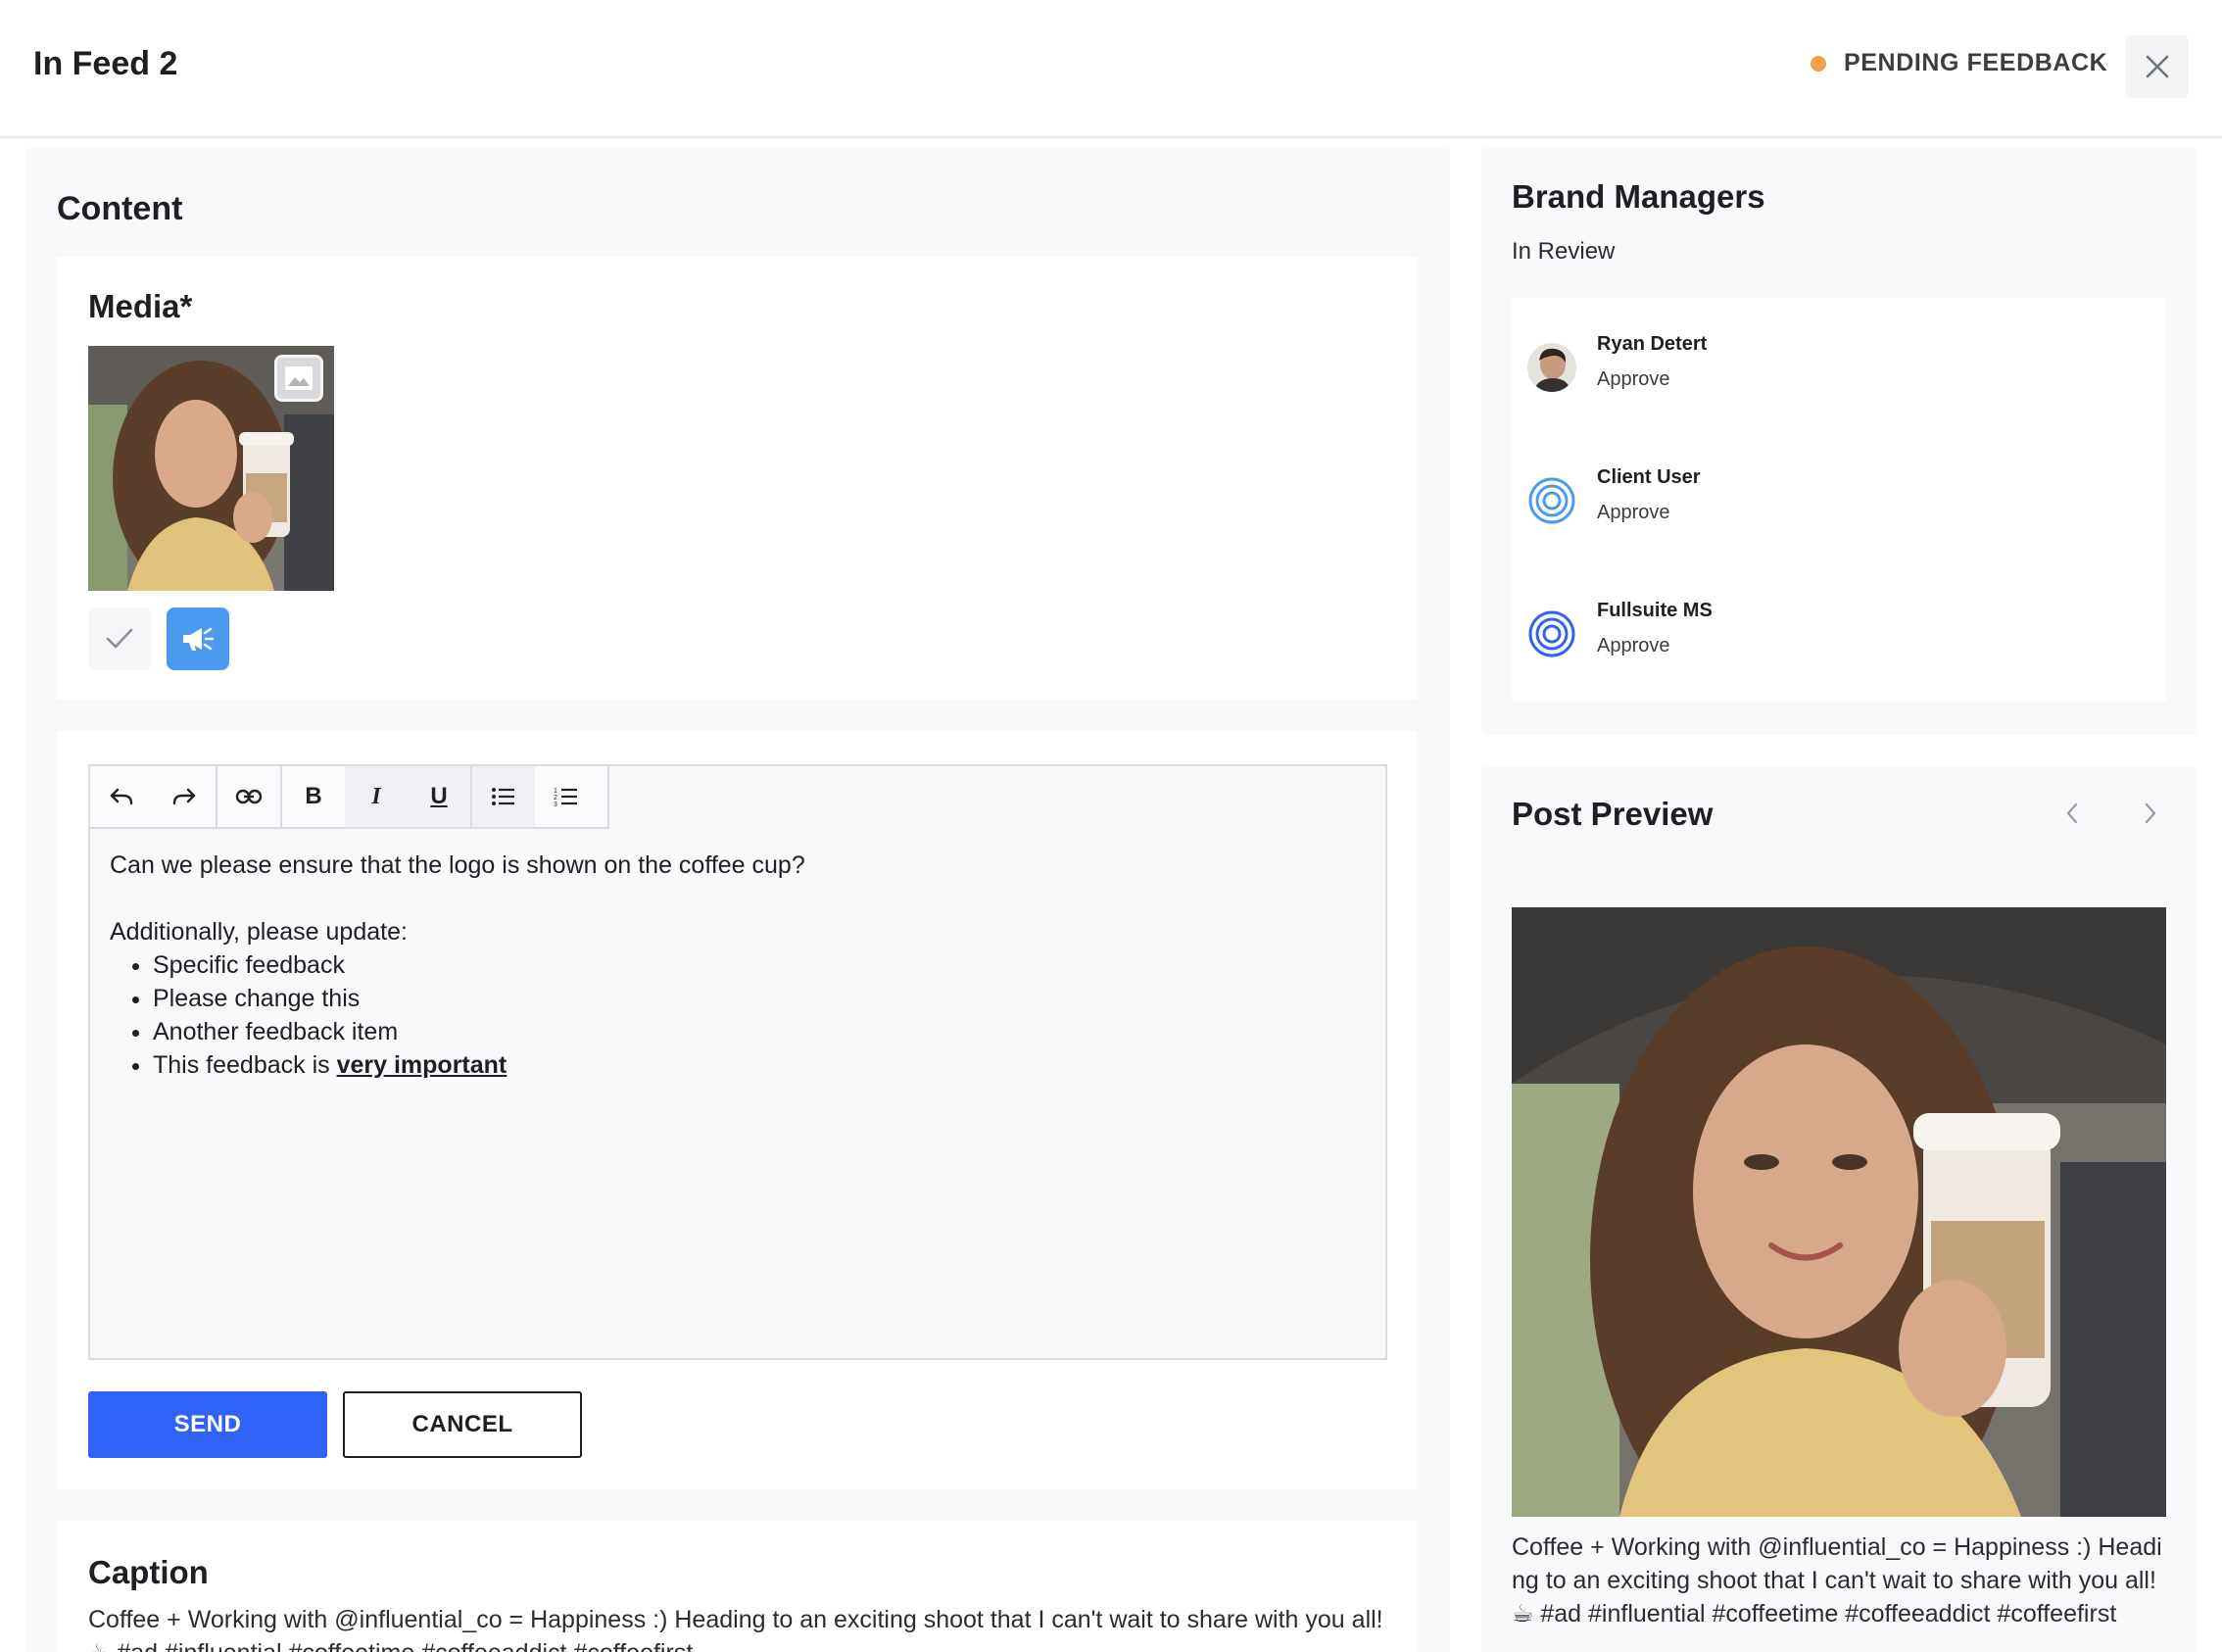 This screenshot has width=2222, height=1652. What do you see at coordinates (245, 1065) in the screenshot?
I see `list-item-text: This feedback is` at bounding box center [245, 1065].